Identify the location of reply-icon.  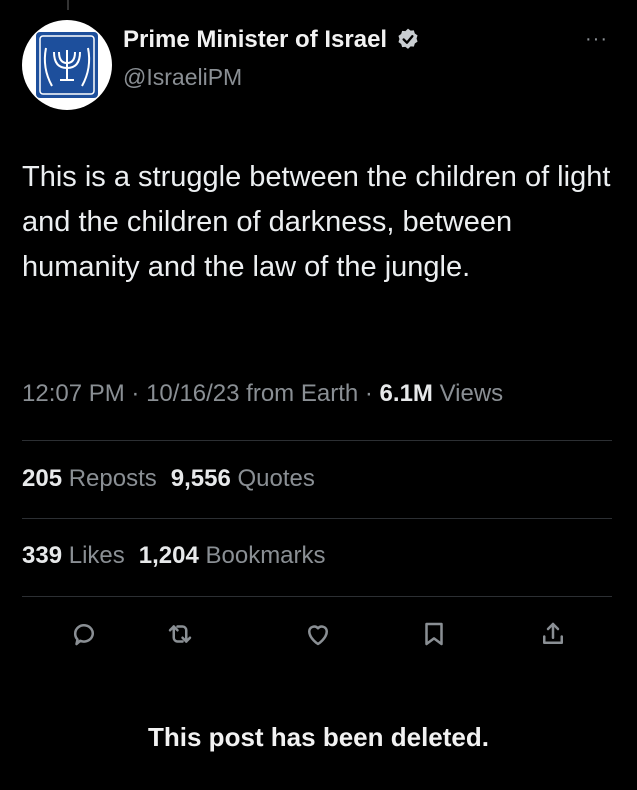
(84, 635).